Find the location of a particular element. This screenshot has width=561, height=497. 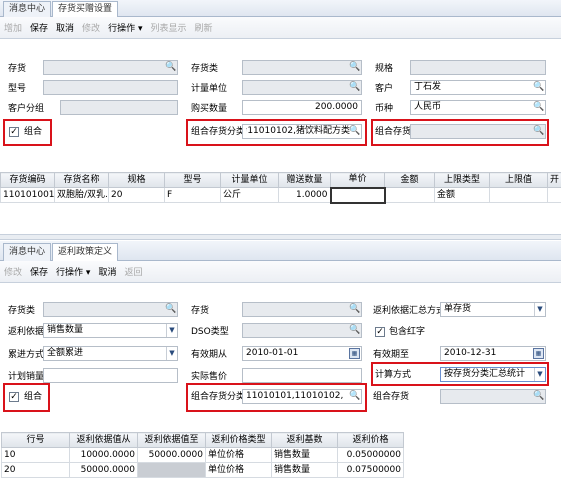

table-cell: 0.05000000 is located at coordinates (370, 455).